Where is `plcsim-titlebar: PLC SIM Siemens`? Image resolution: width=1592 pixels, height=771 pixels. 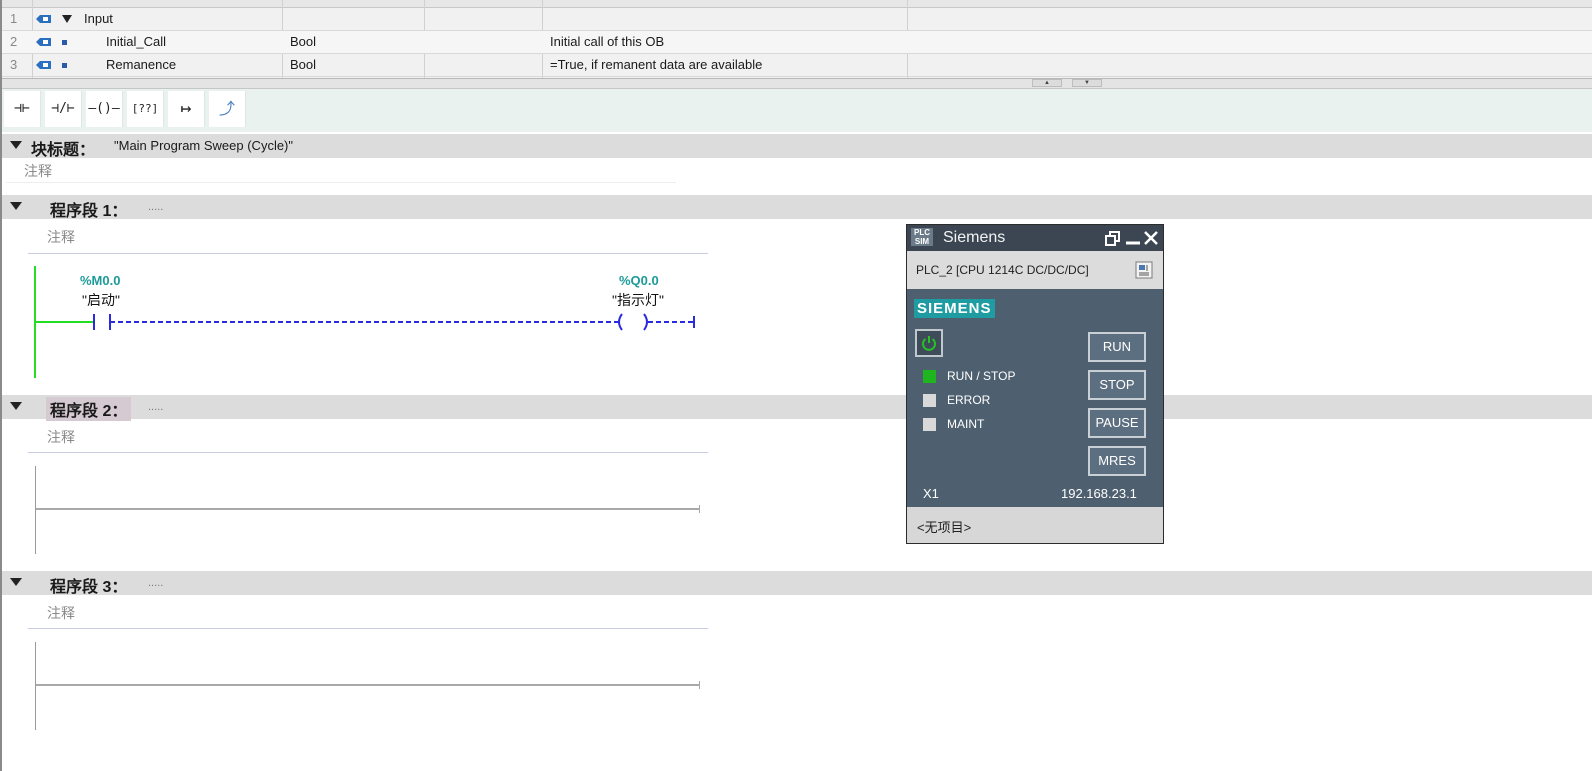
plcsim-titlebar: PLC SIM Siemens is located at coordinates (1035, 238).